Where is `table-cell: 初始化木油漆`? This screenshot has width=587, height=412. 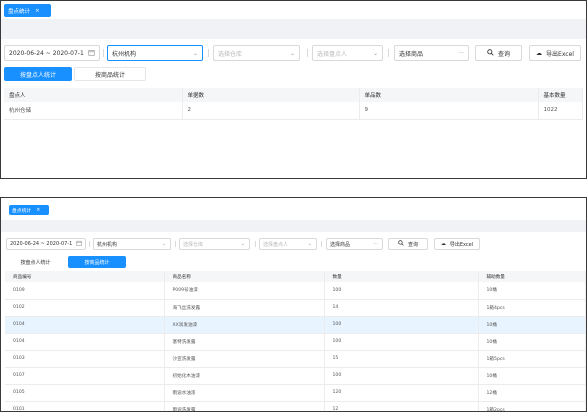
table-cell: 初始化木油漆 is located at coordinates (244, 376).